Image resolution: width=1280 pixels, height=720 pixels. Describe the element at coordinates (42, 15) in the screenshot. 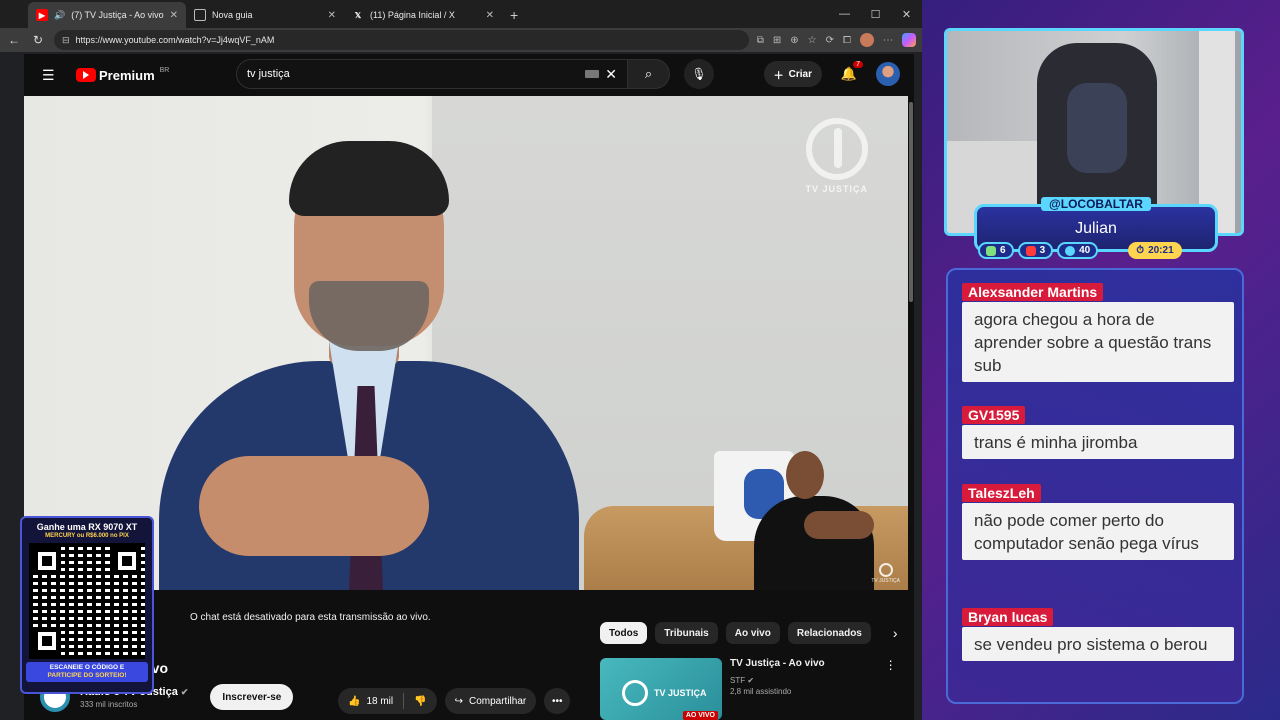

I see `youtube-favicon-icon: ▶` at that location.